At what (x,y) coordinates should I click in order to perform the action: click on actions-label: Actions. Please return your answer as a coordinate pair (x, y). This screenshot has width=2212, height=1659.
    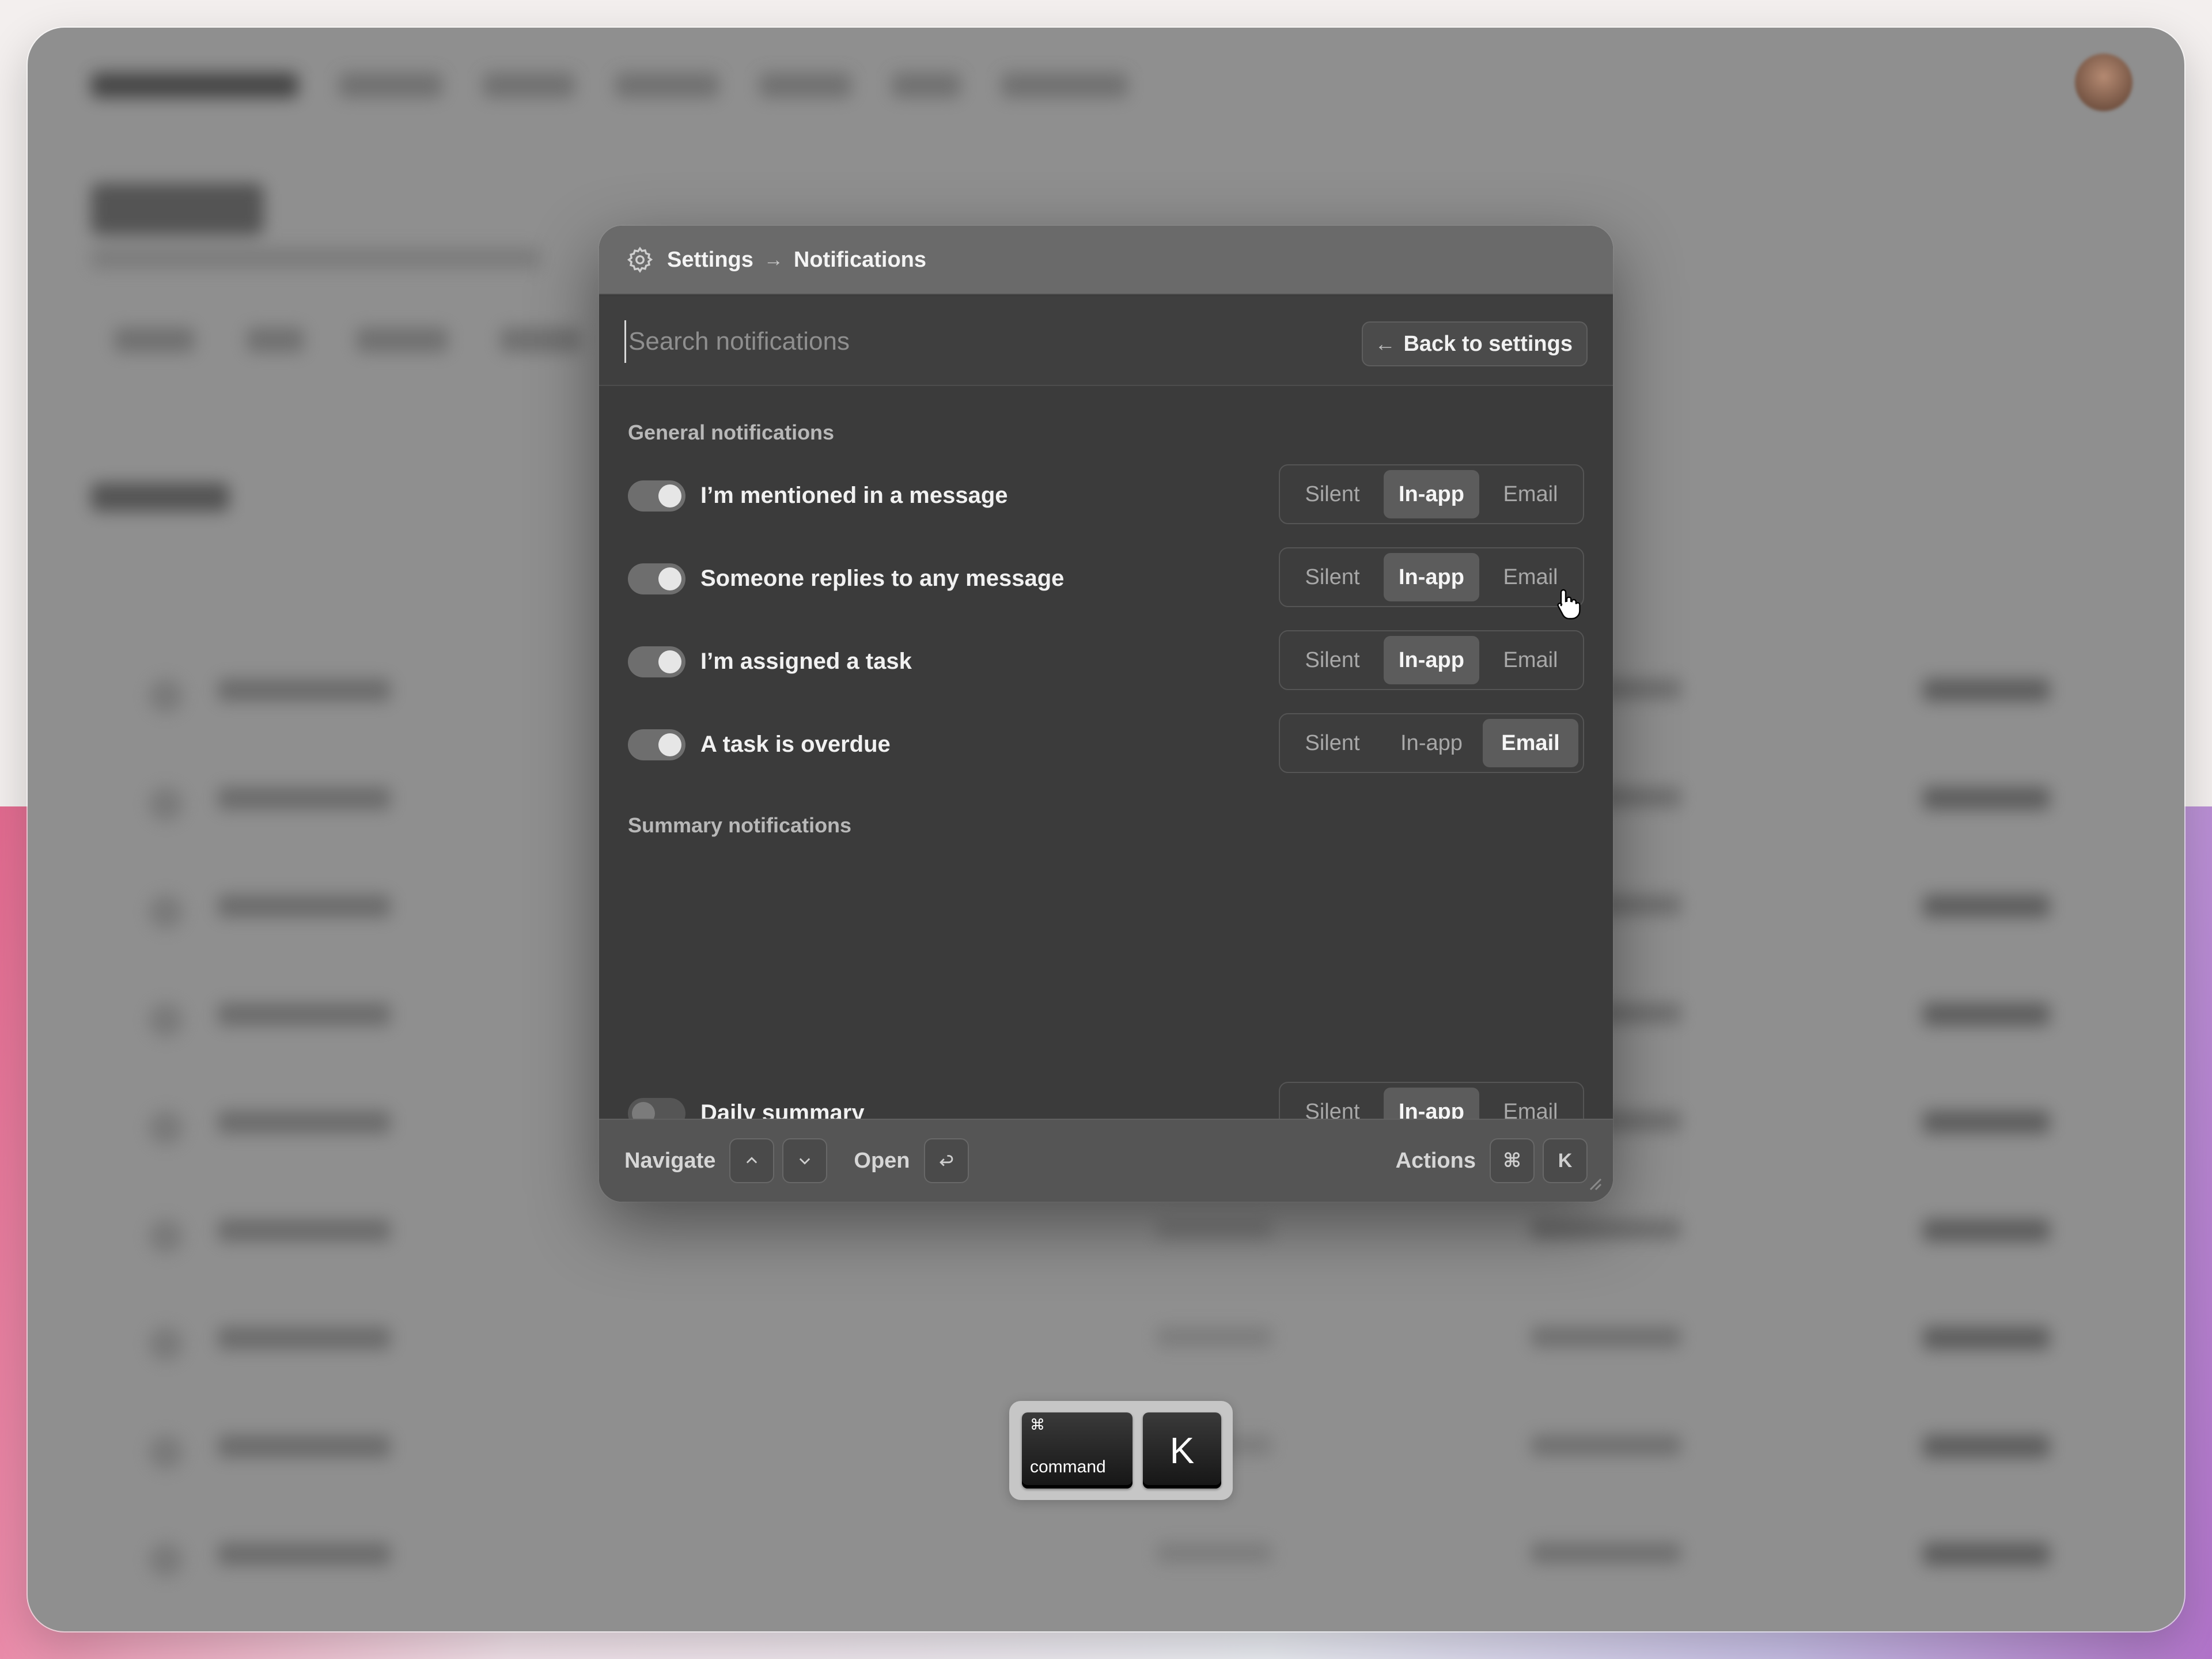
    Looking at the image, I should click on (1435, 1160).